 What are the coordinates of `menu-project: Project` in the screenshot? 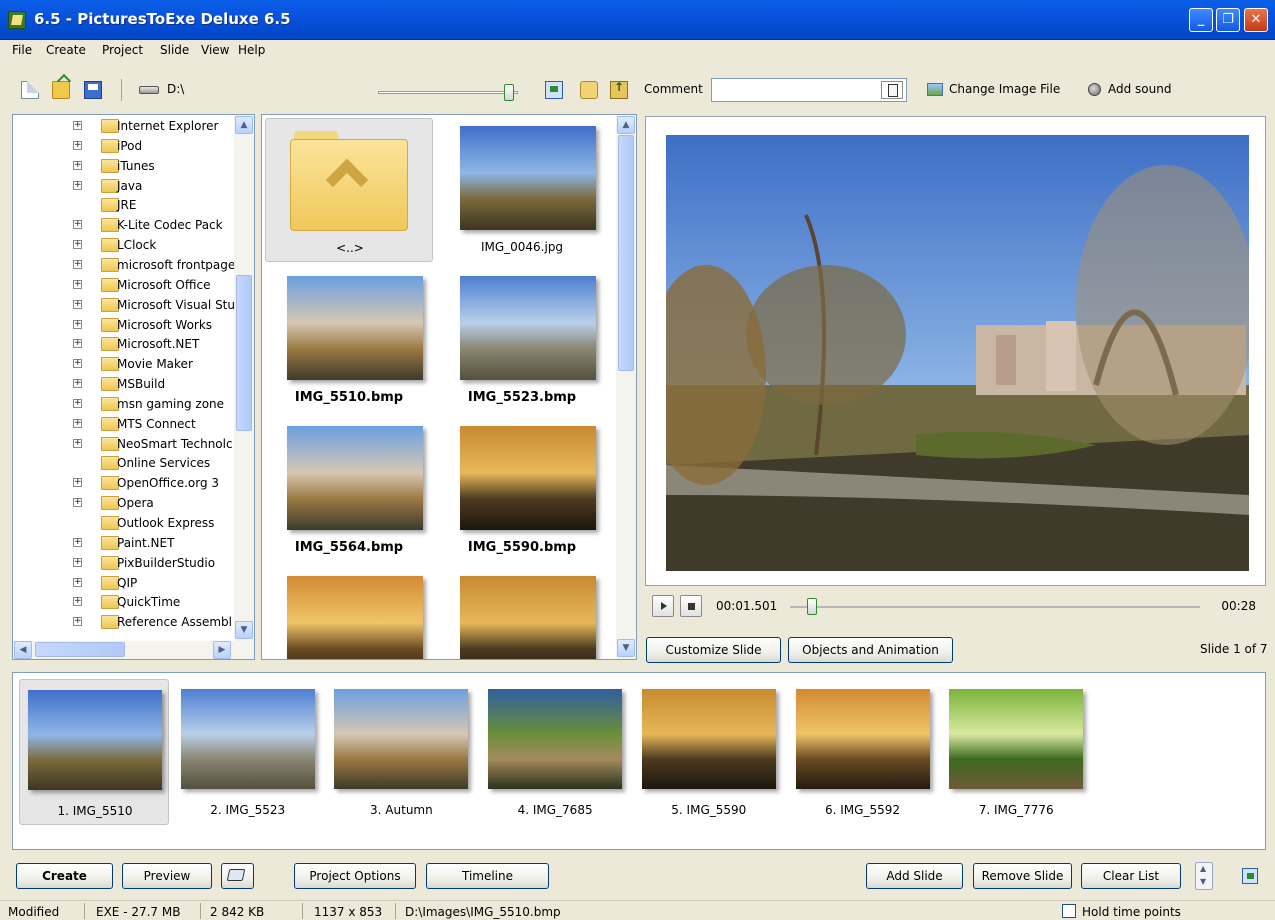 It's located at (122, 50).